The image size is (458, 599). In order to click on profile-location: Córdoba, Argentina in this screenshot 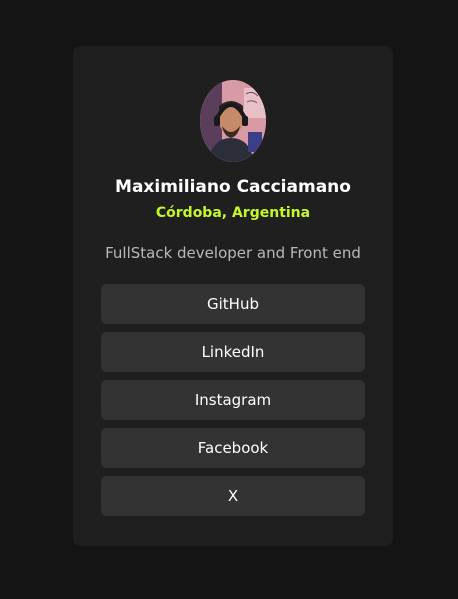, I will do `click(233, 213)`.